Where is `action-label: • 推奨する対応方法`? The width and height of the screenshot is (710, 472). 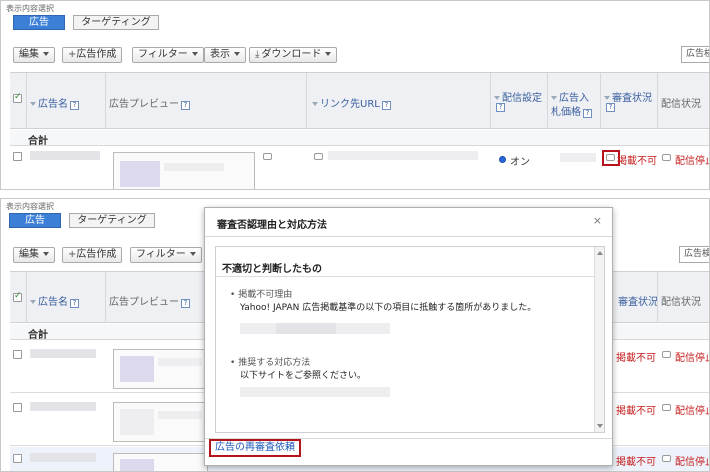
action-label: • 推奨する対応方法 is located at coordinates (270, 363).